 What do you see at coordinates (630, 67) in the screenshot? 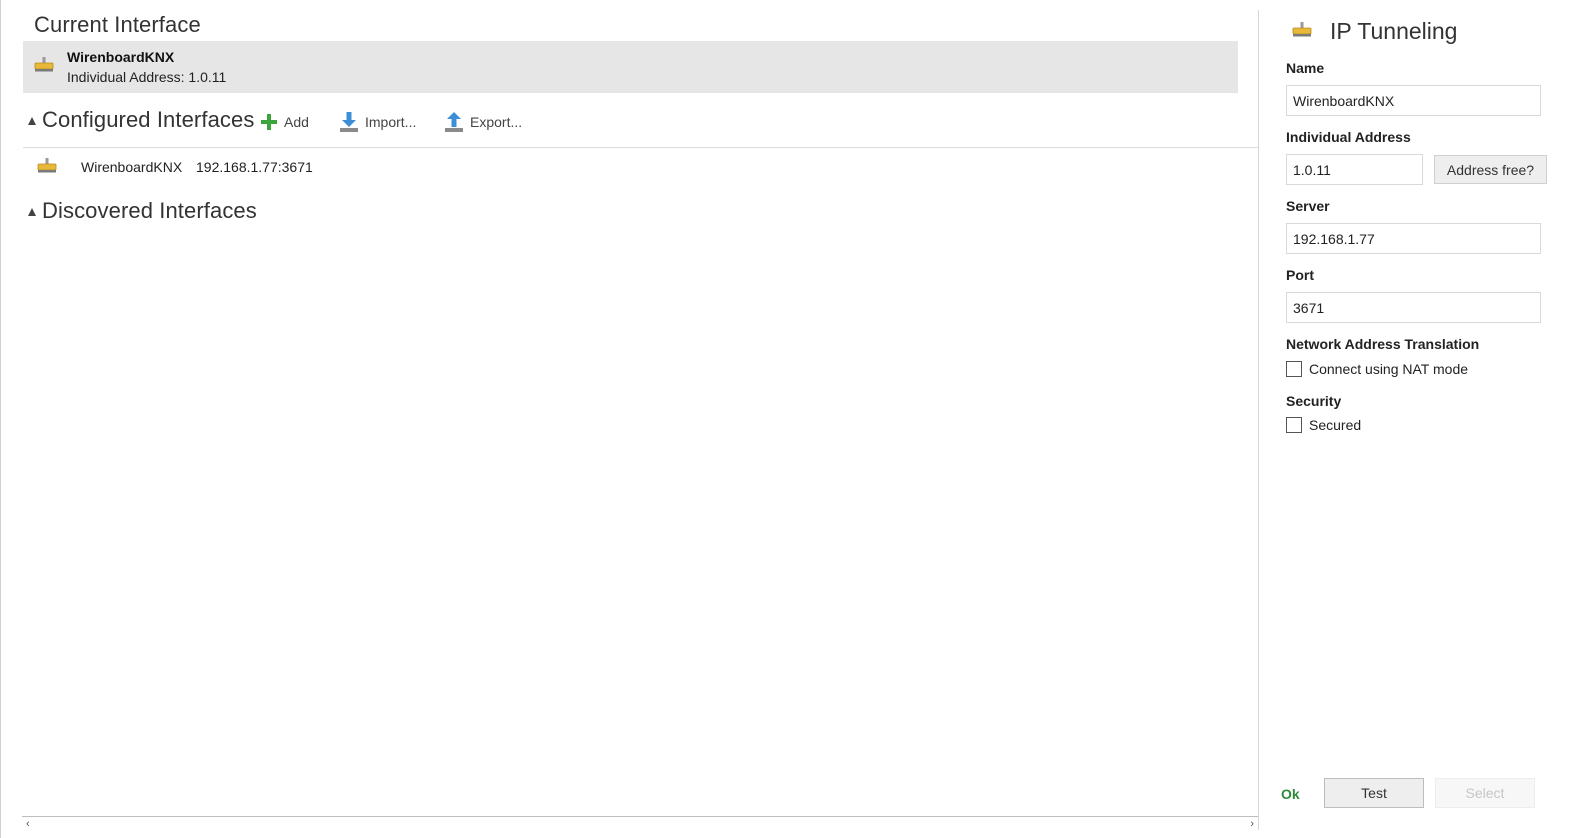
I see `current-interface-box: WirenboardKNX Individual Address: 1.0.11` at bounding box center [630, 67].